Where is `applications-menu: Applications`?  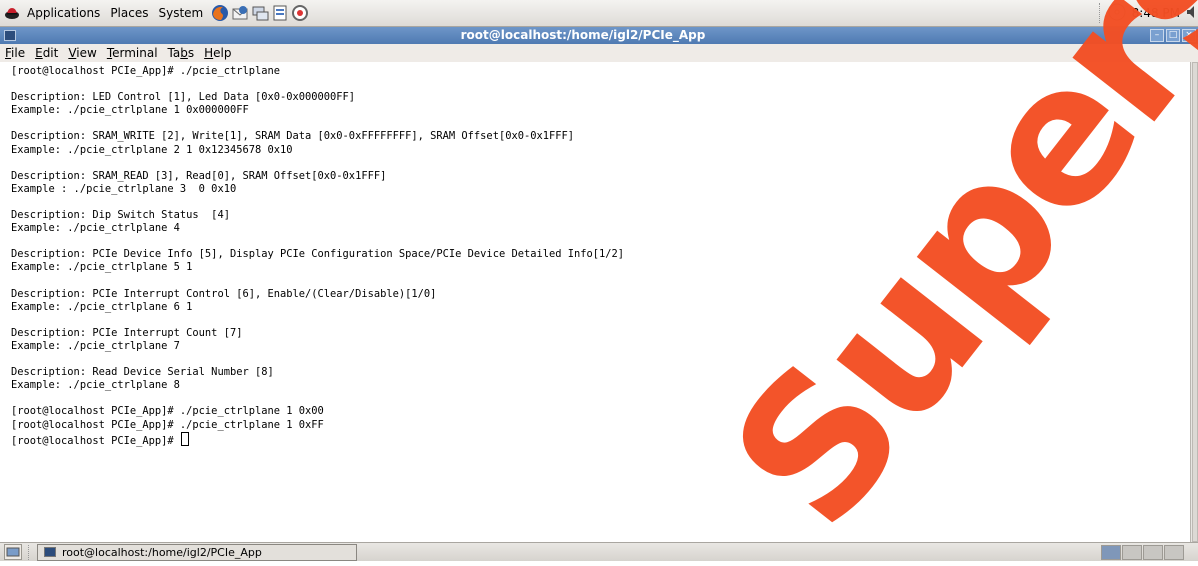
applications-menu: Applications is located at coordinates (63, 13).